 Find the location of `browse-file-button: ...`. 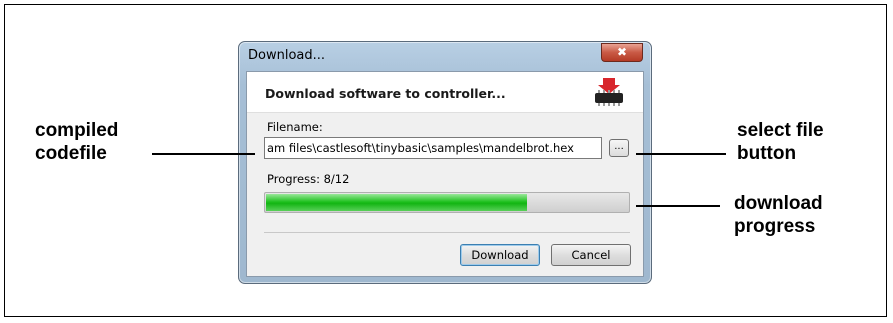

browse-file-button: ... is located at coordinates (619, 148).